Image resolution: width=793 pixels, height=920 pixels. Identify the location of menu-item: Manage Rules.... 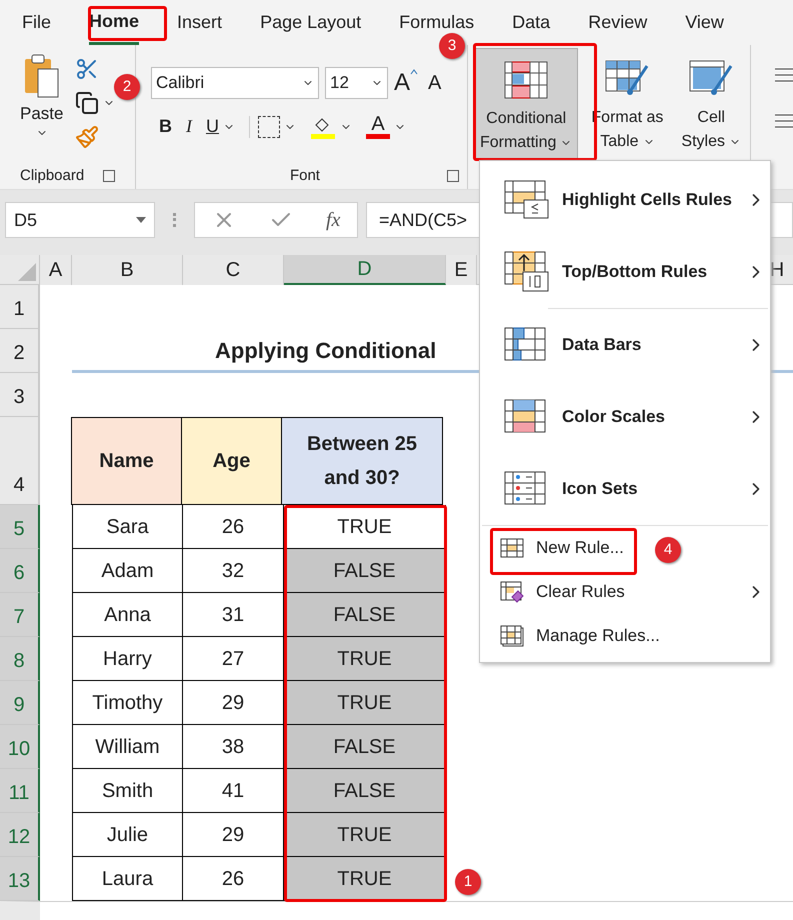
(625, 636).